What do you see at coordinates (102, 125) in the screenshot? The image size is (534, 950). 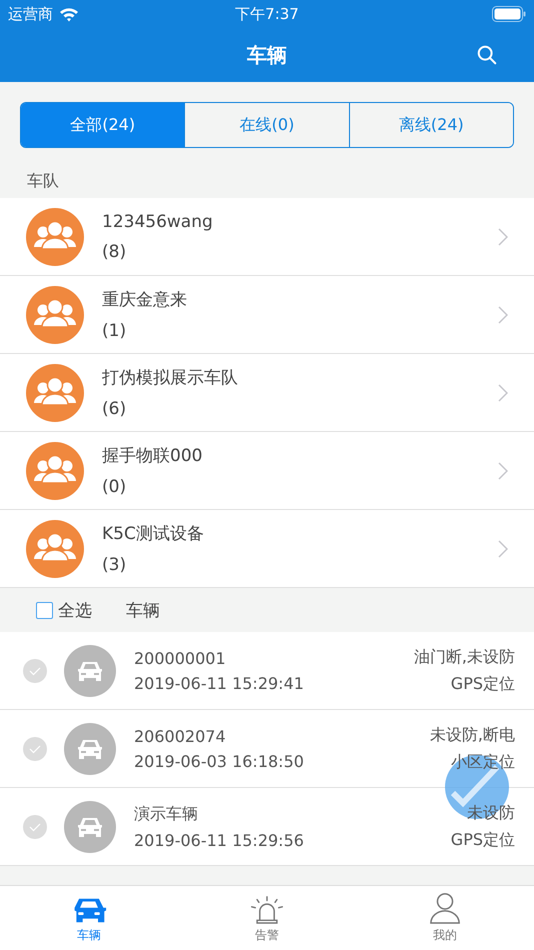 I see `segment-tab: 全部(24)` at bounding box center [102, 125].